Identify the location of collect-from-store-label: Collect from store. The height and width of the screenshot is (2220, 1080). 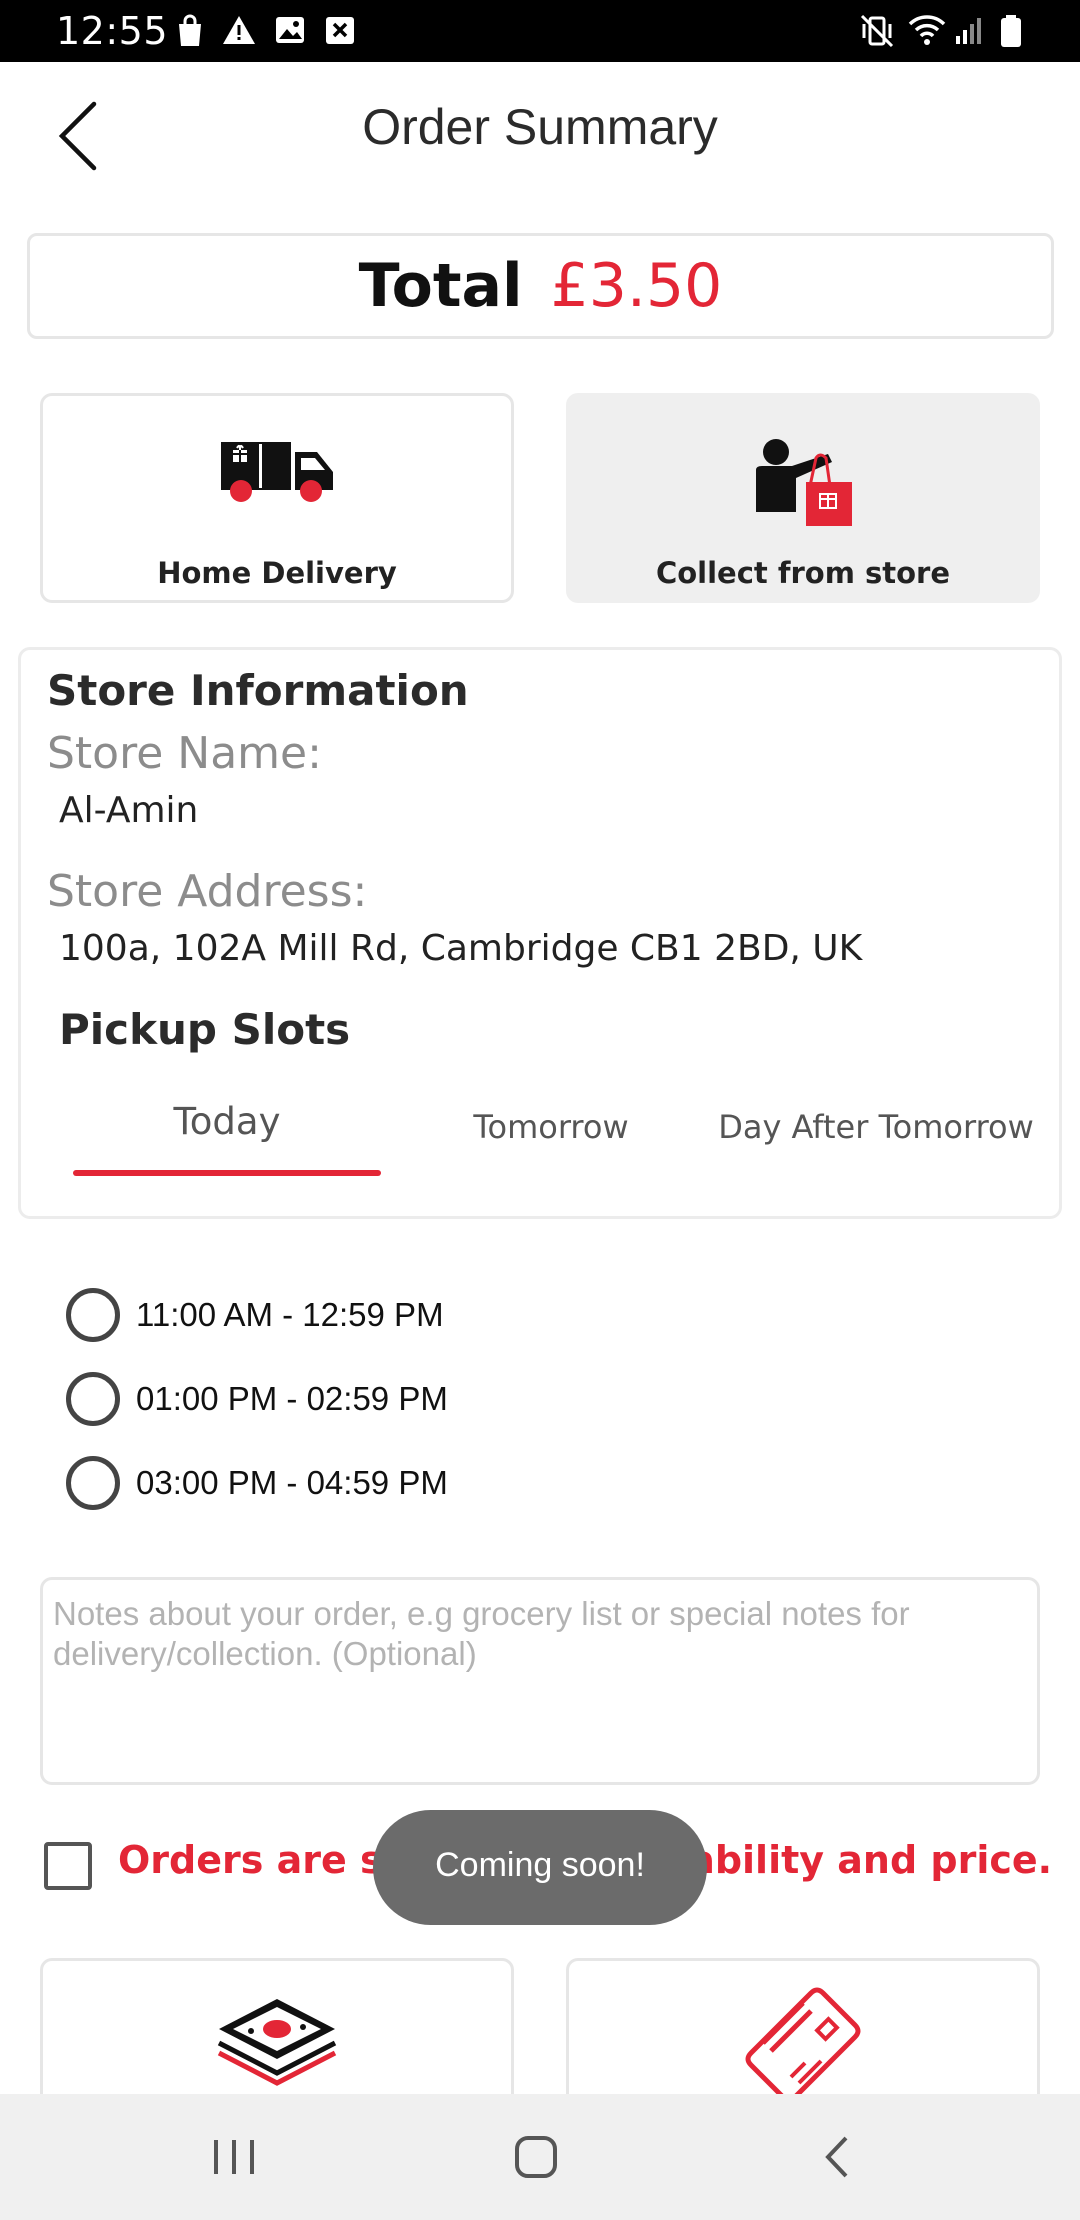
(803, 573).